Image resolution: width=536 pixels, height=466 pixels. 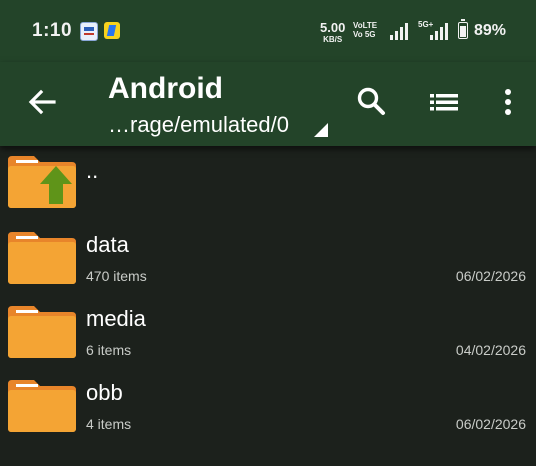 What do you see at coordinates (112, 30) in the screenshot?
I see `flipkart-app-icon` at bounding box center [112, 30].